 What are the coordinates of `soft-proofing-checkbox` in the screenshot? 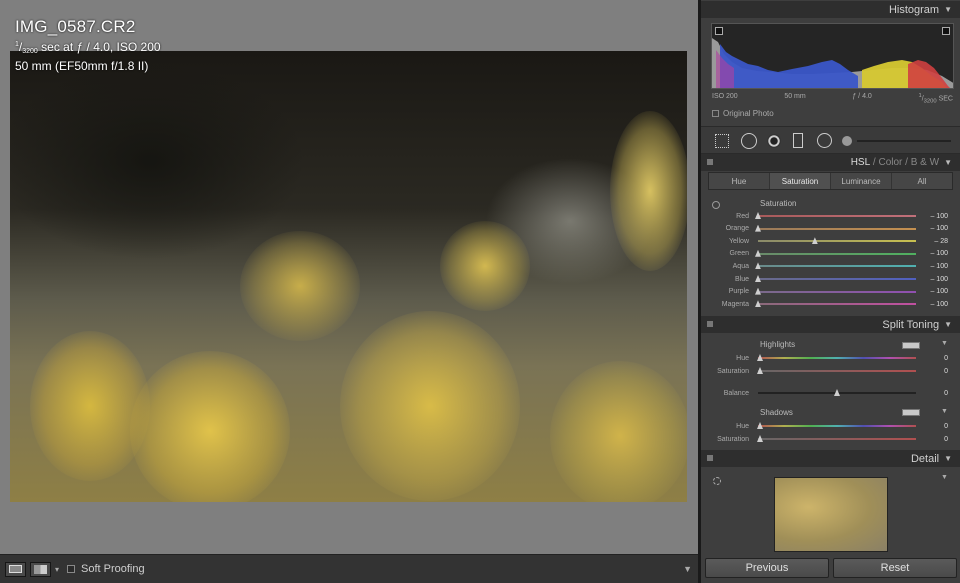 It's located at (71, 569).